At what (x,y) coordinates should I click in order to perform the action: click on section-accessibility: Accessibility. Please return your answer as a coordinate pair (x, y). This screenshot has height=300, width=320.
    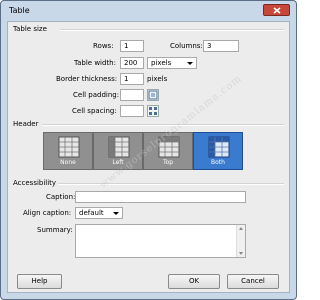
    Looking at the image, I should click on (35, 183).